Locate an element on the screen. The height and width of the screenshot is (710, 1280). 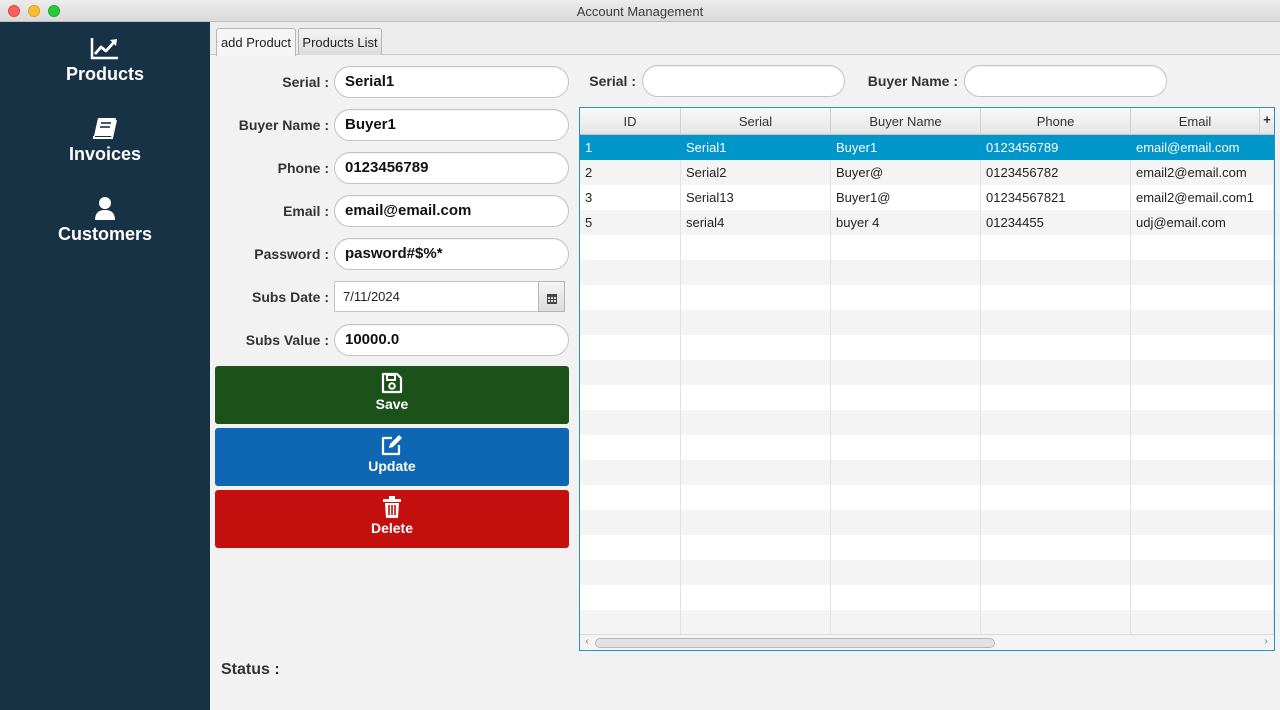
column-header-email: Email is located at coordinates (1195, 121).